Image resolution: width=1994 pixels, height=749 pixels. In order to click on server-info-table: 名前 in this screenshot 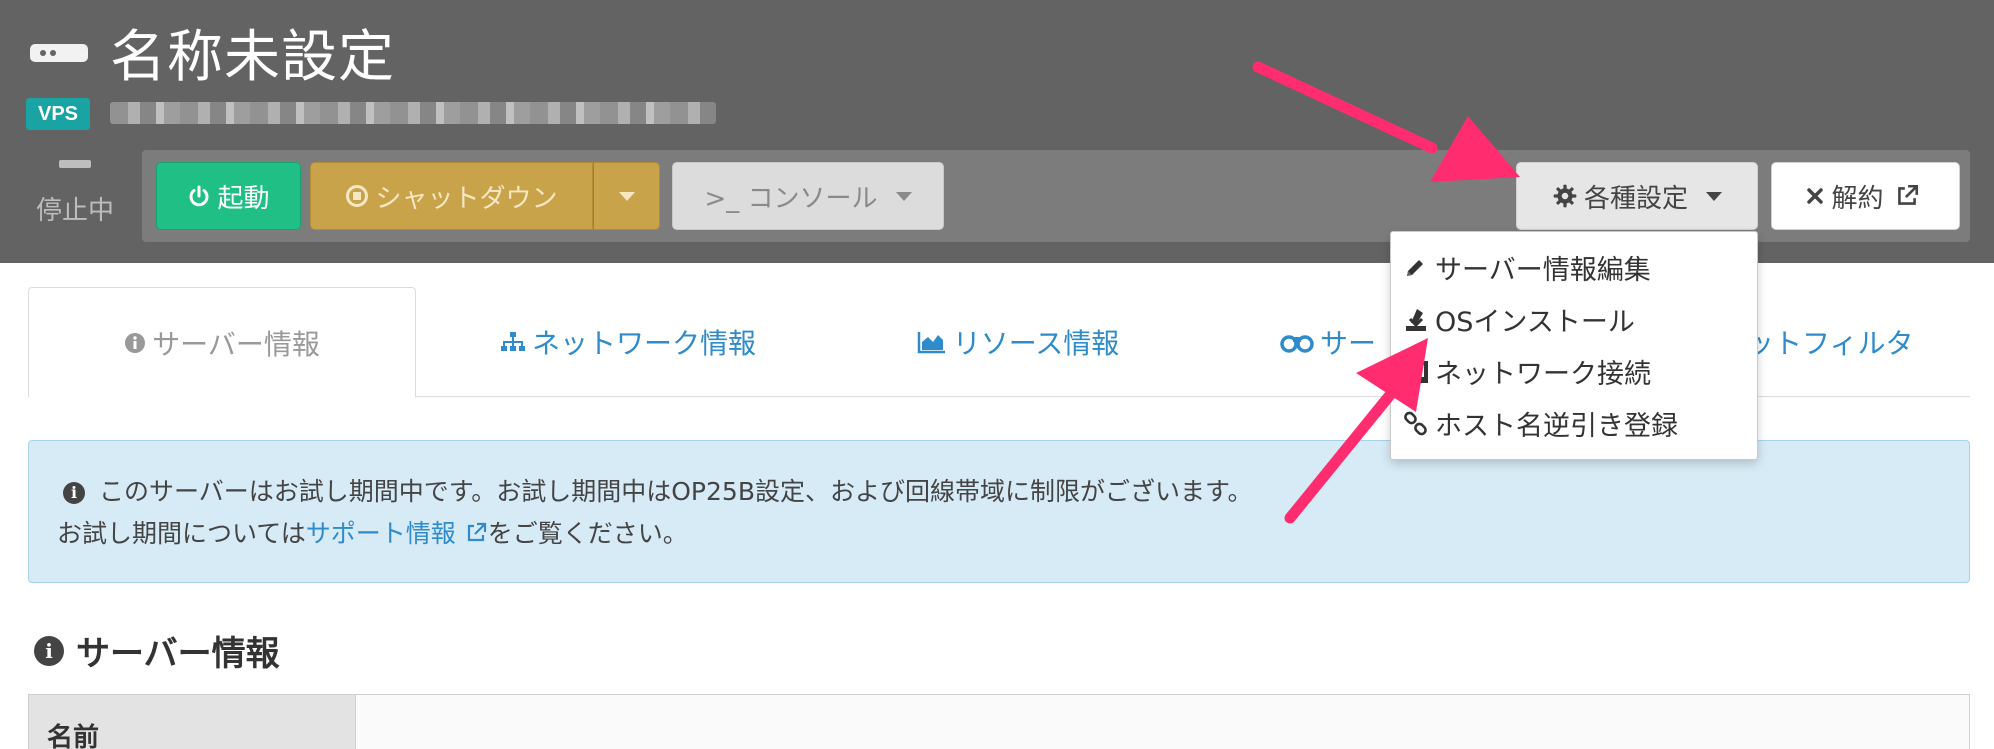, I will do `click(999, 721)`.